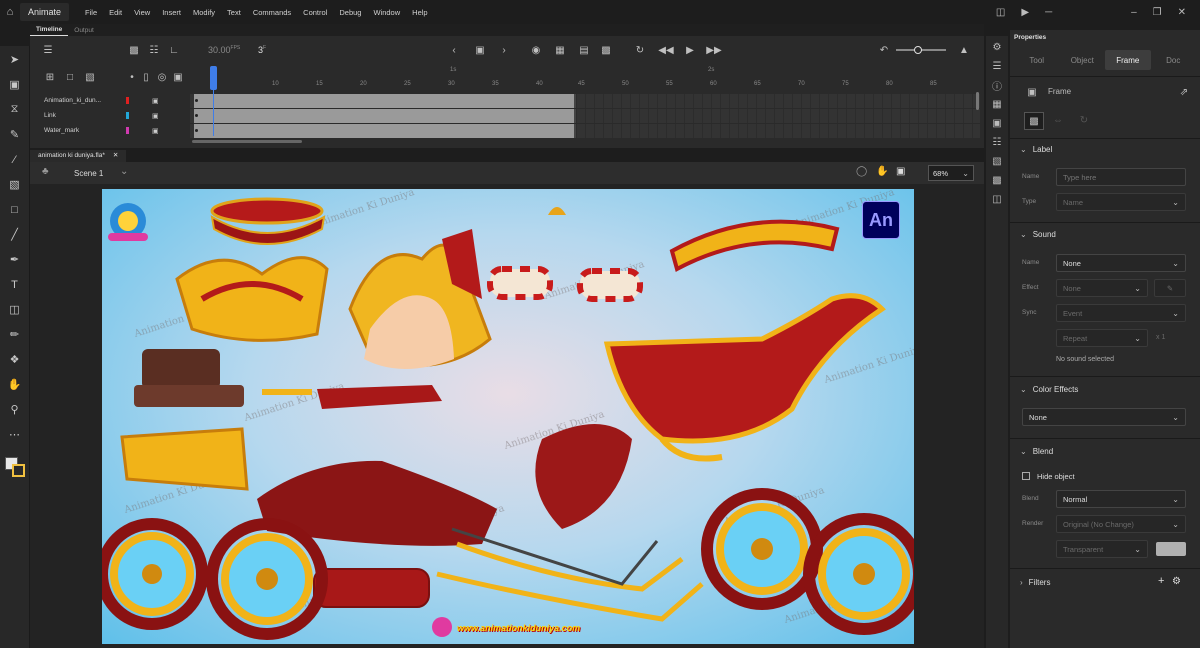  I want to click on workspace-icon: ◫, so click(1000, 12).